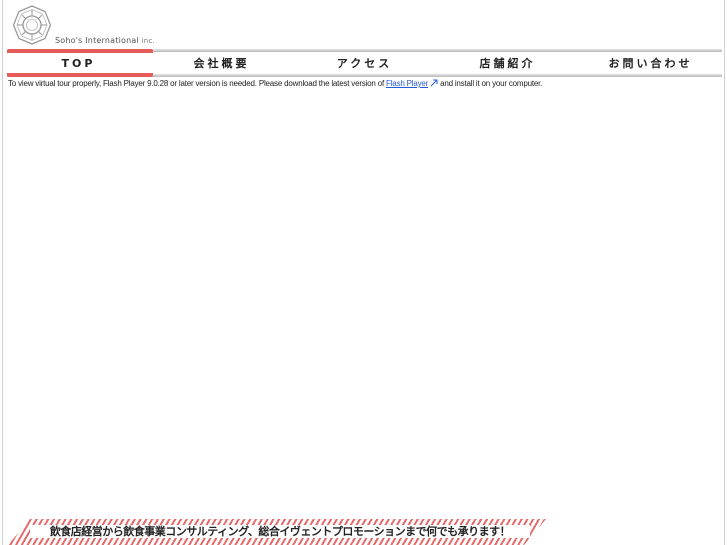  I want to click on company-logo, so click(32, 25).